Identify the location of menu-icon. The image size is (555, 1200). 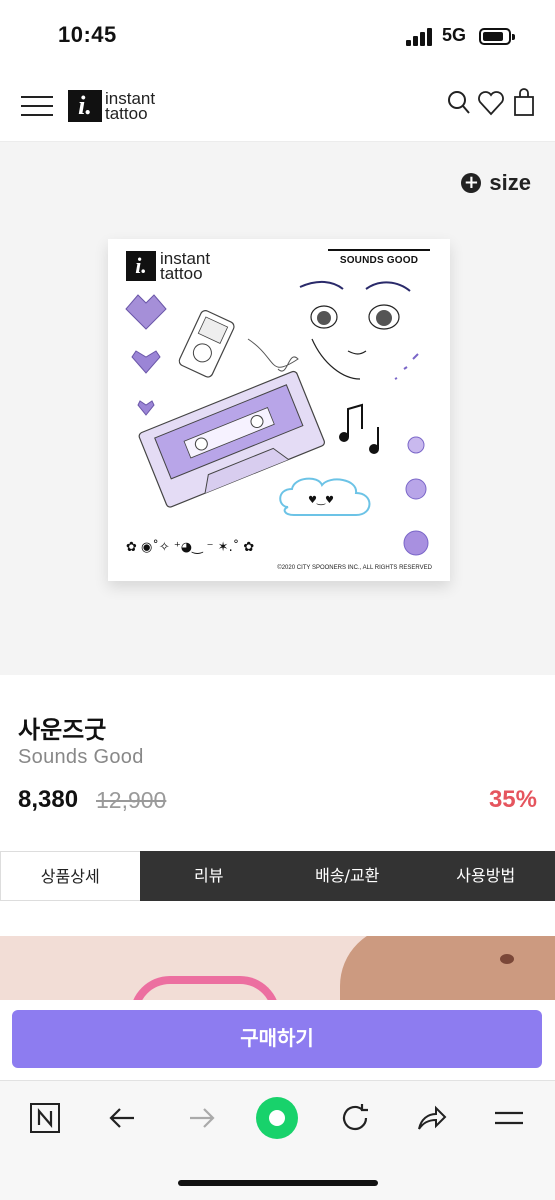
(37, 106).